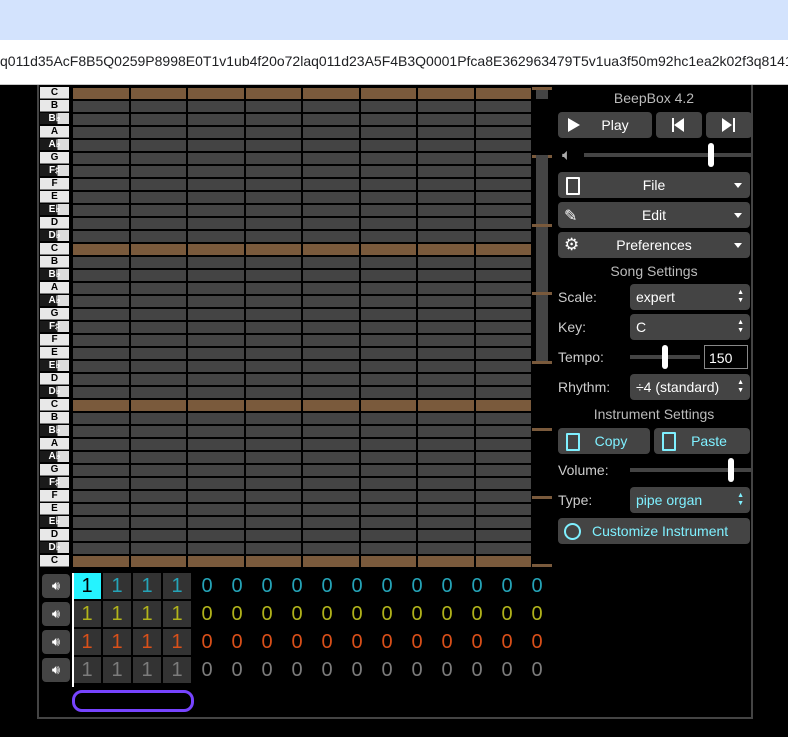  Describe the element at coordinates (542, 259) in the screenshot. I see `octave-scroll-thumb` at that location.